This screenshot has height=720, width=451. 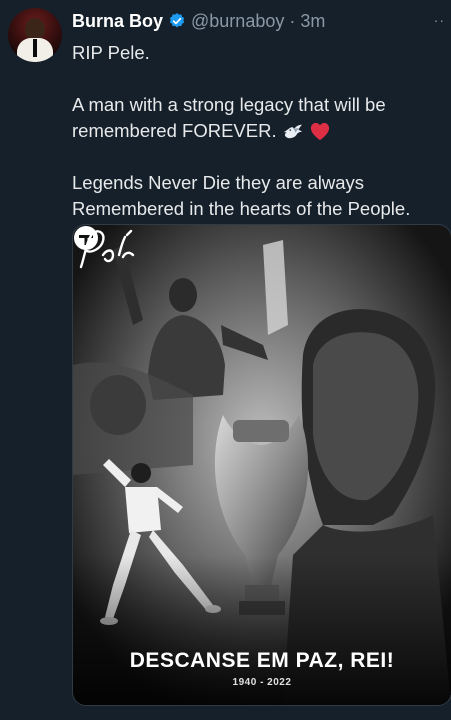 I want to click on tweet-line: RIP Pele., so click(x=111, y=52).